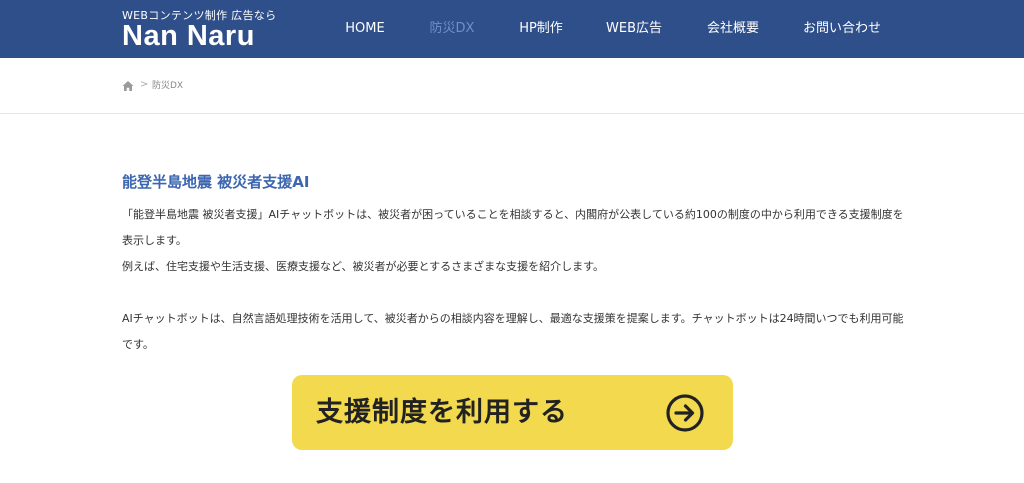 Image resolution: width=1024 pixels, height=483 pixels. Describe the element at coordinates (442, 412) in the screenshot. I see `use-support-button-label: 支援制度を利用する` at that location.